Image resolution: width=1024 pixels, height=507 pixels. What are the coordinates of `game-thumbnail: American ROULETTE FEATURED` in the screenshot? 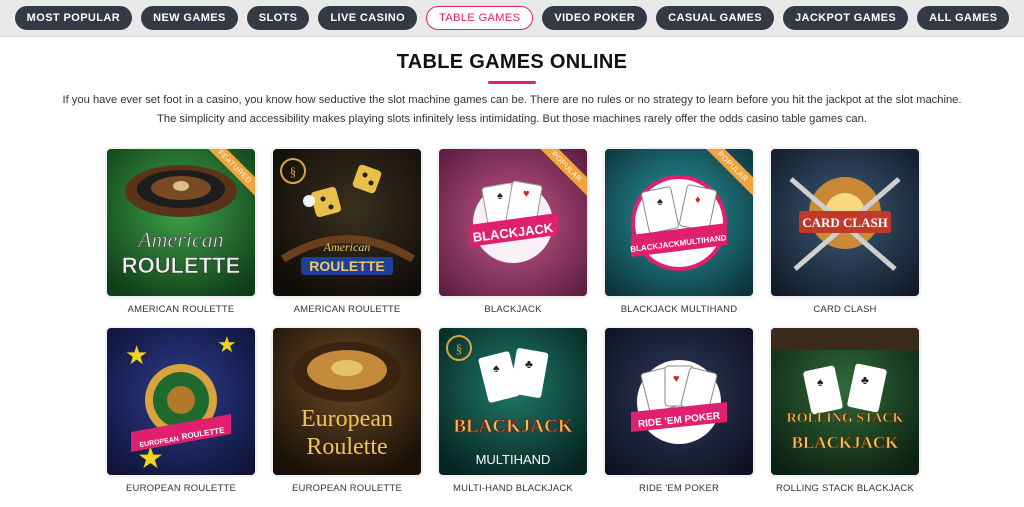 It's located at (181, 222).